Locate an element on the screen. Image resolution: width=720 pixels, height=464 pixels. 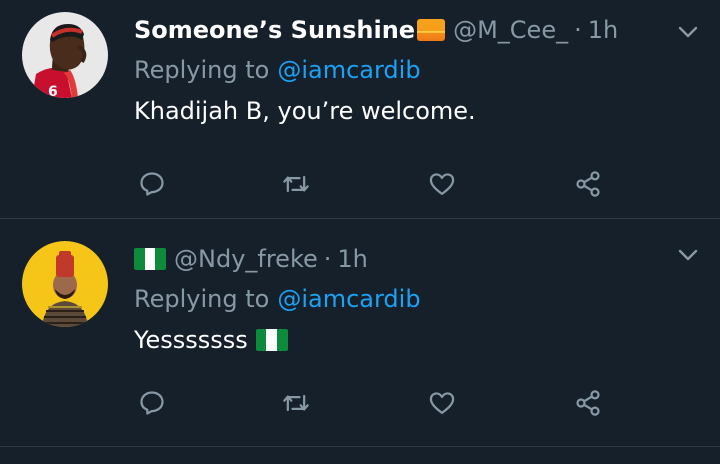
display-name: Someone’s Sunshine is located at coordinates (274, 30).